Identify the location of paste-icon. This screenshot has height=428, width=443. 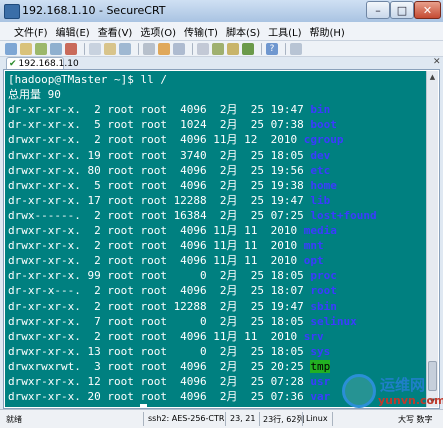
(110, 48).